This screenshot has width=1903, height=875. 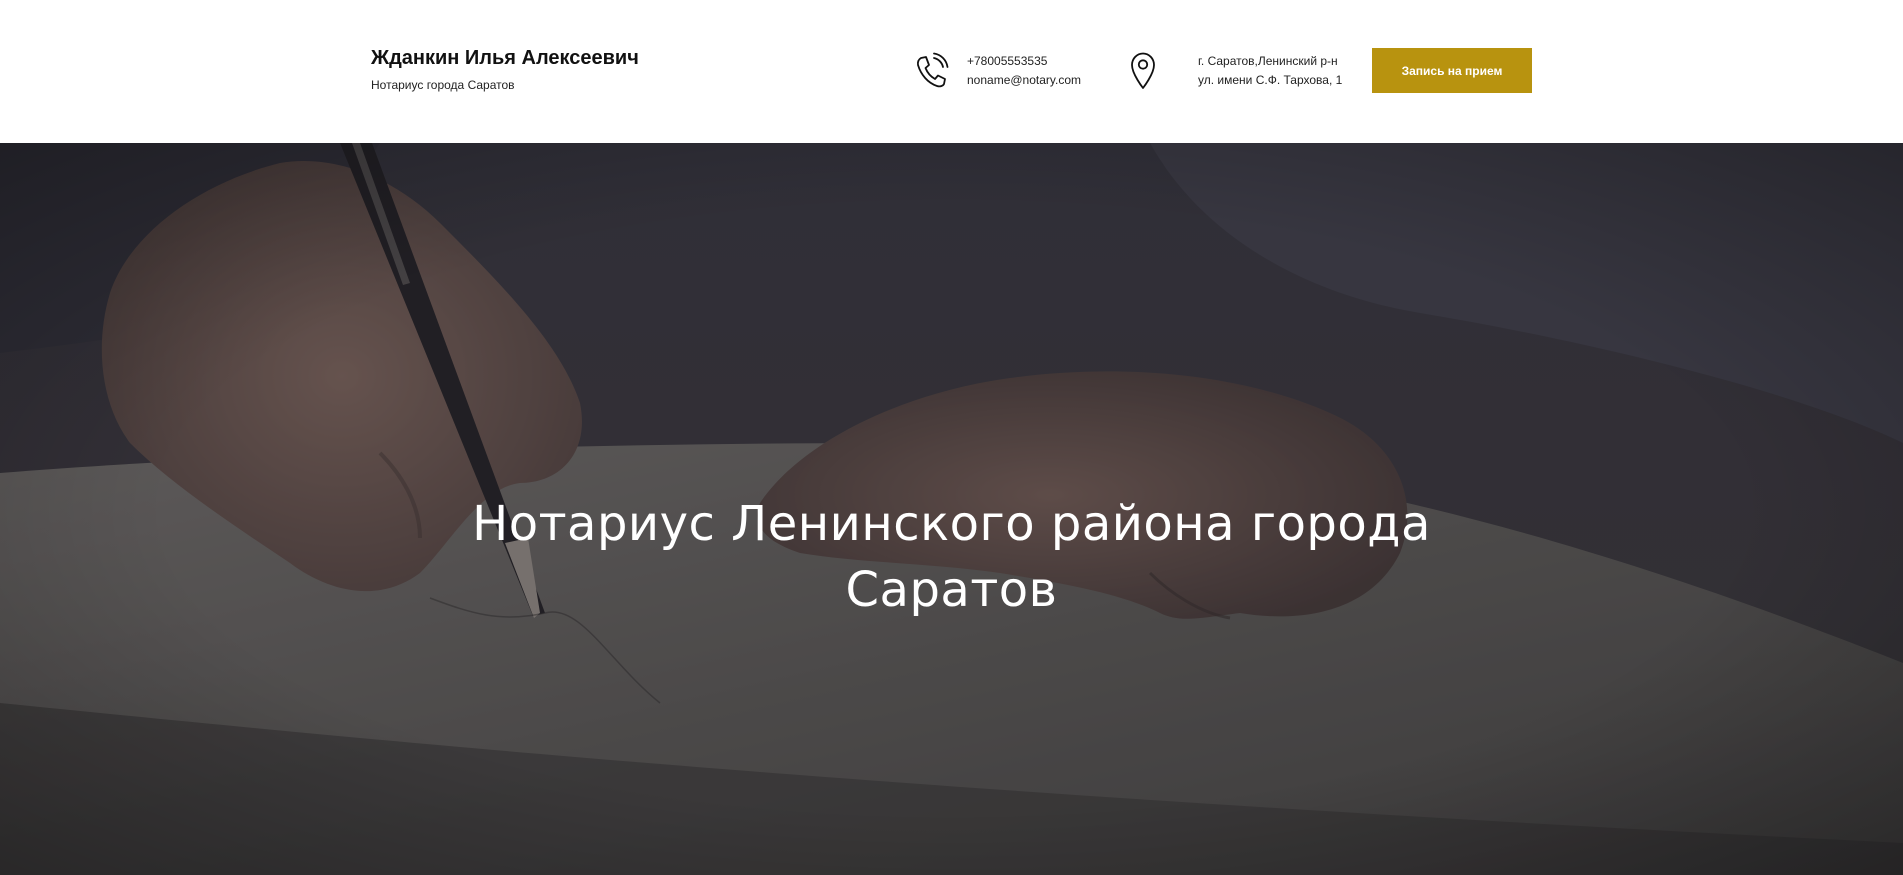 What do you see at coordinates (443, 85) in the screenshot?
I see `brand-subtitle: Нотариус города Саратов` at bounding box center [443, 85].